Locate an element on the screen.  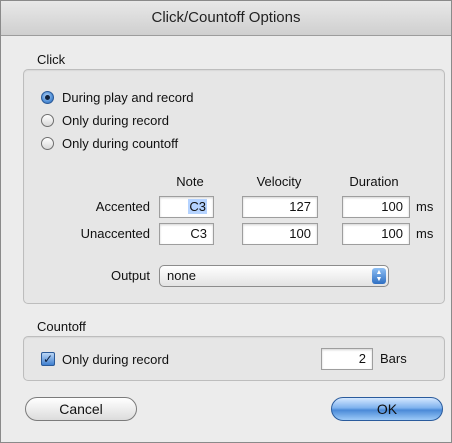
accented-duration-unit: ms is located at coordinates (425, 206).